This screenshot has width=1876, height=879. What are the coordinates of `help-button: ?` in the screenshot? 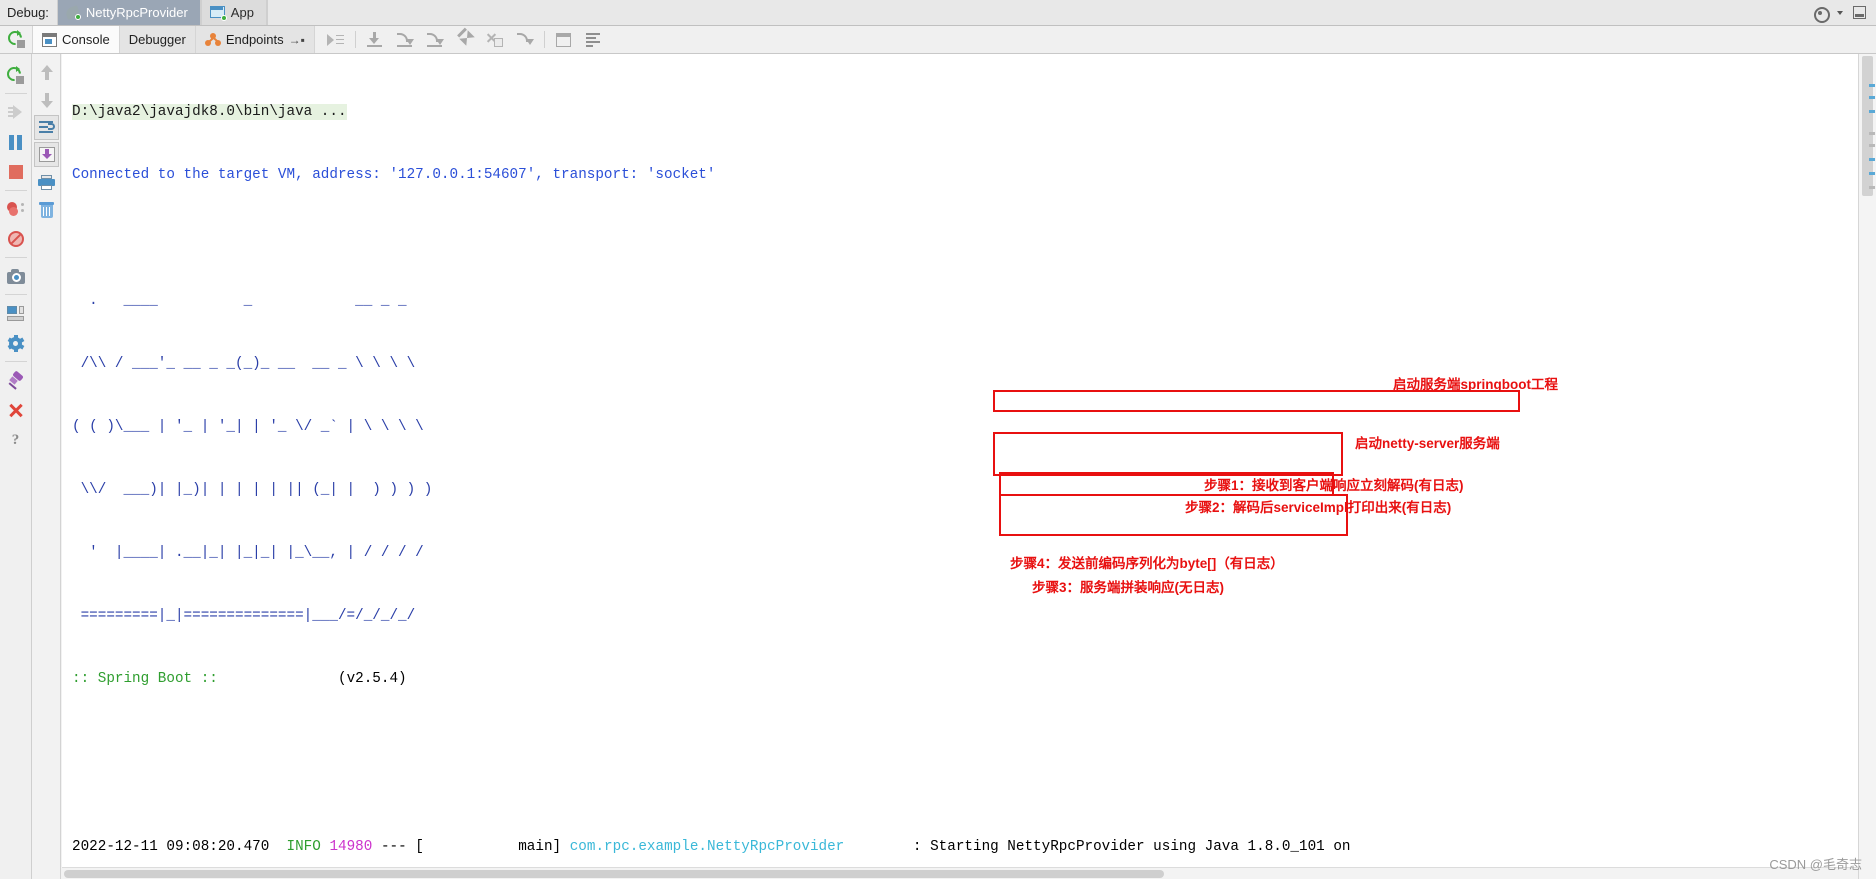 It's located at (16, 440).